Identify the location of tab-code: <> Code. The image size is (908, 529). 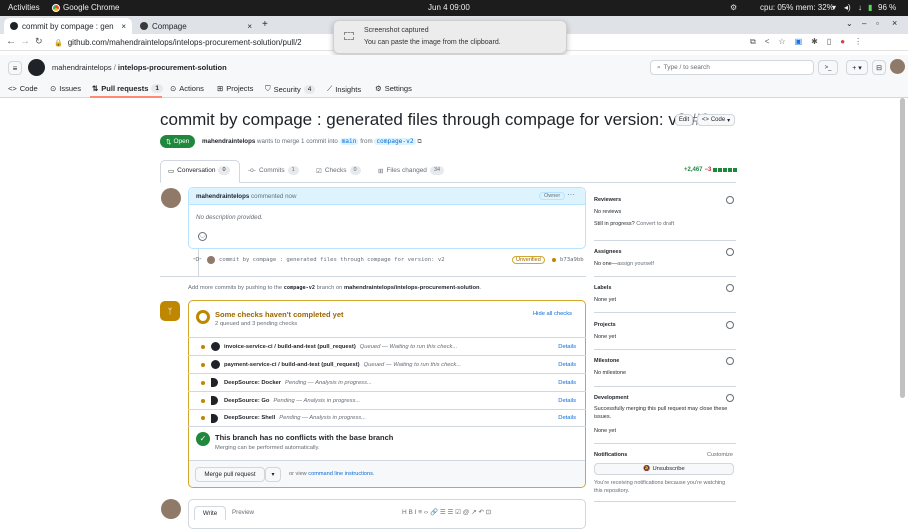
(23, 88).